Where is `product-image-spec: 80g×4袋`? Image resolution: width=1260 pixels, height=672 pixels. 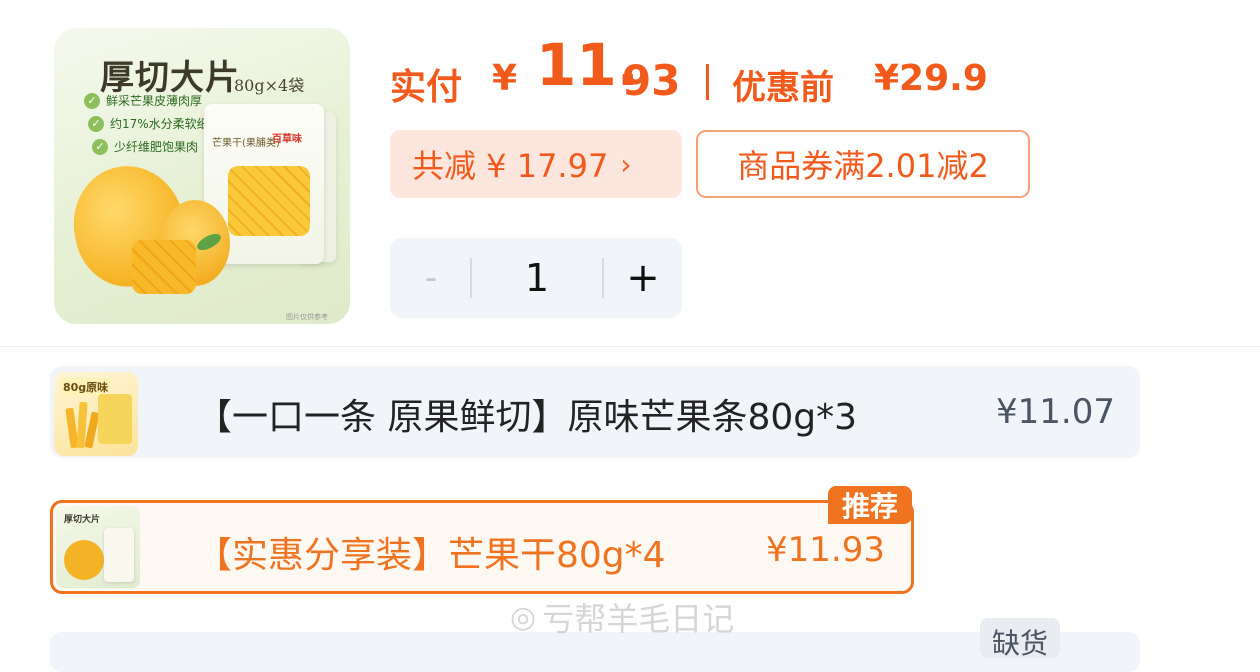 product-image-spec: 80g×4袋 is located at coordinates (269, 85).